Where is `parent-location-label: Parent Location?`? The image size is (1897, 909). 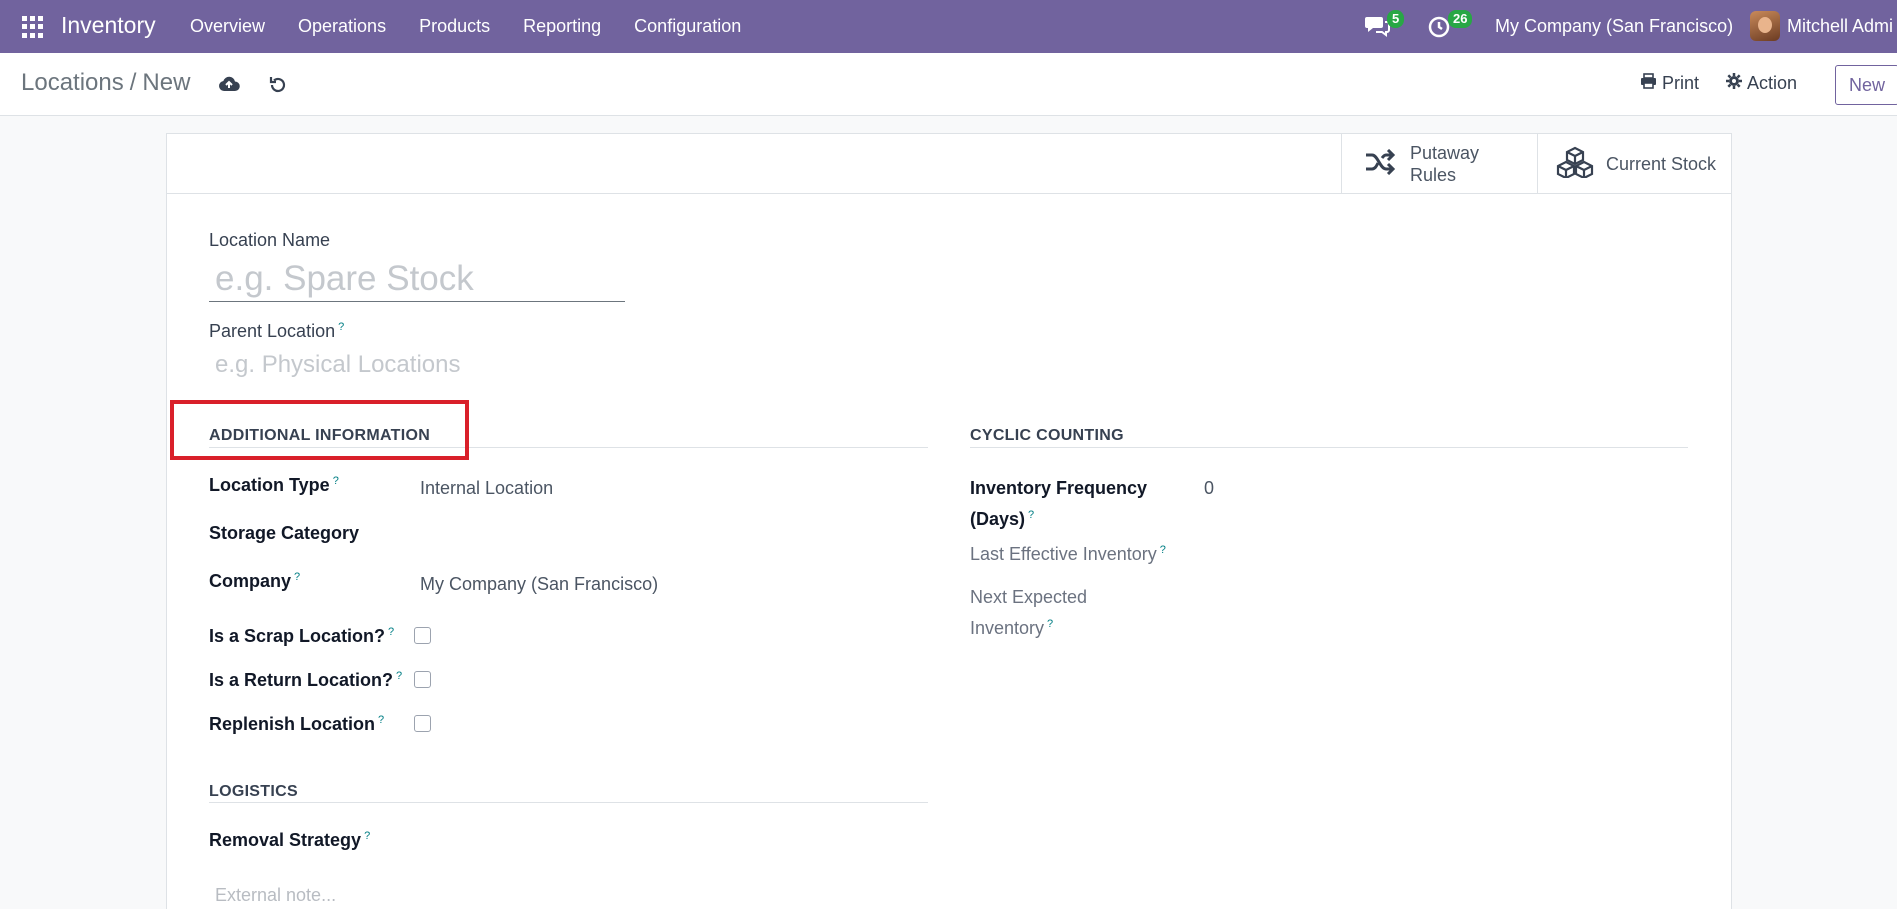 parent-location-label: Parent Location? is located at coordinates (276, 331).